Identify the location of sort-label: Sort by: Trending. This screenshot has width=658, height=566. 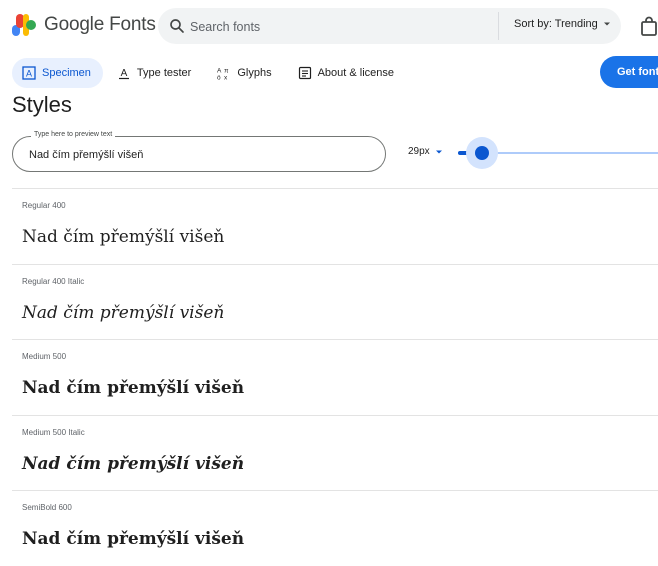
(556, 24).